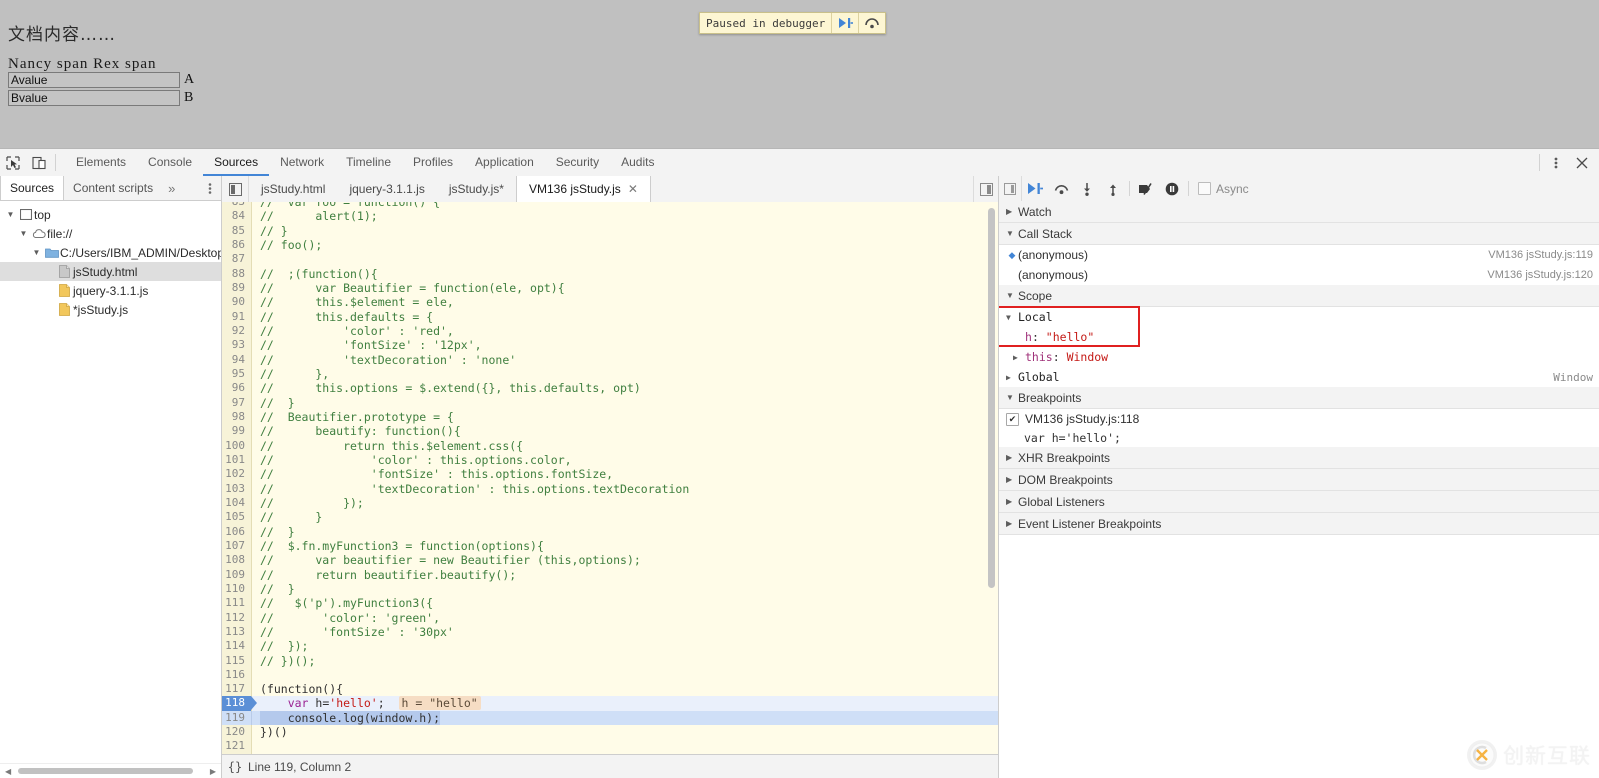 The width and height of the screenshot is (1599, 778). What do you see at coordinates (237, 206) in the screenshot?
I see `line-number: 83` at bounding box center [237, 206].